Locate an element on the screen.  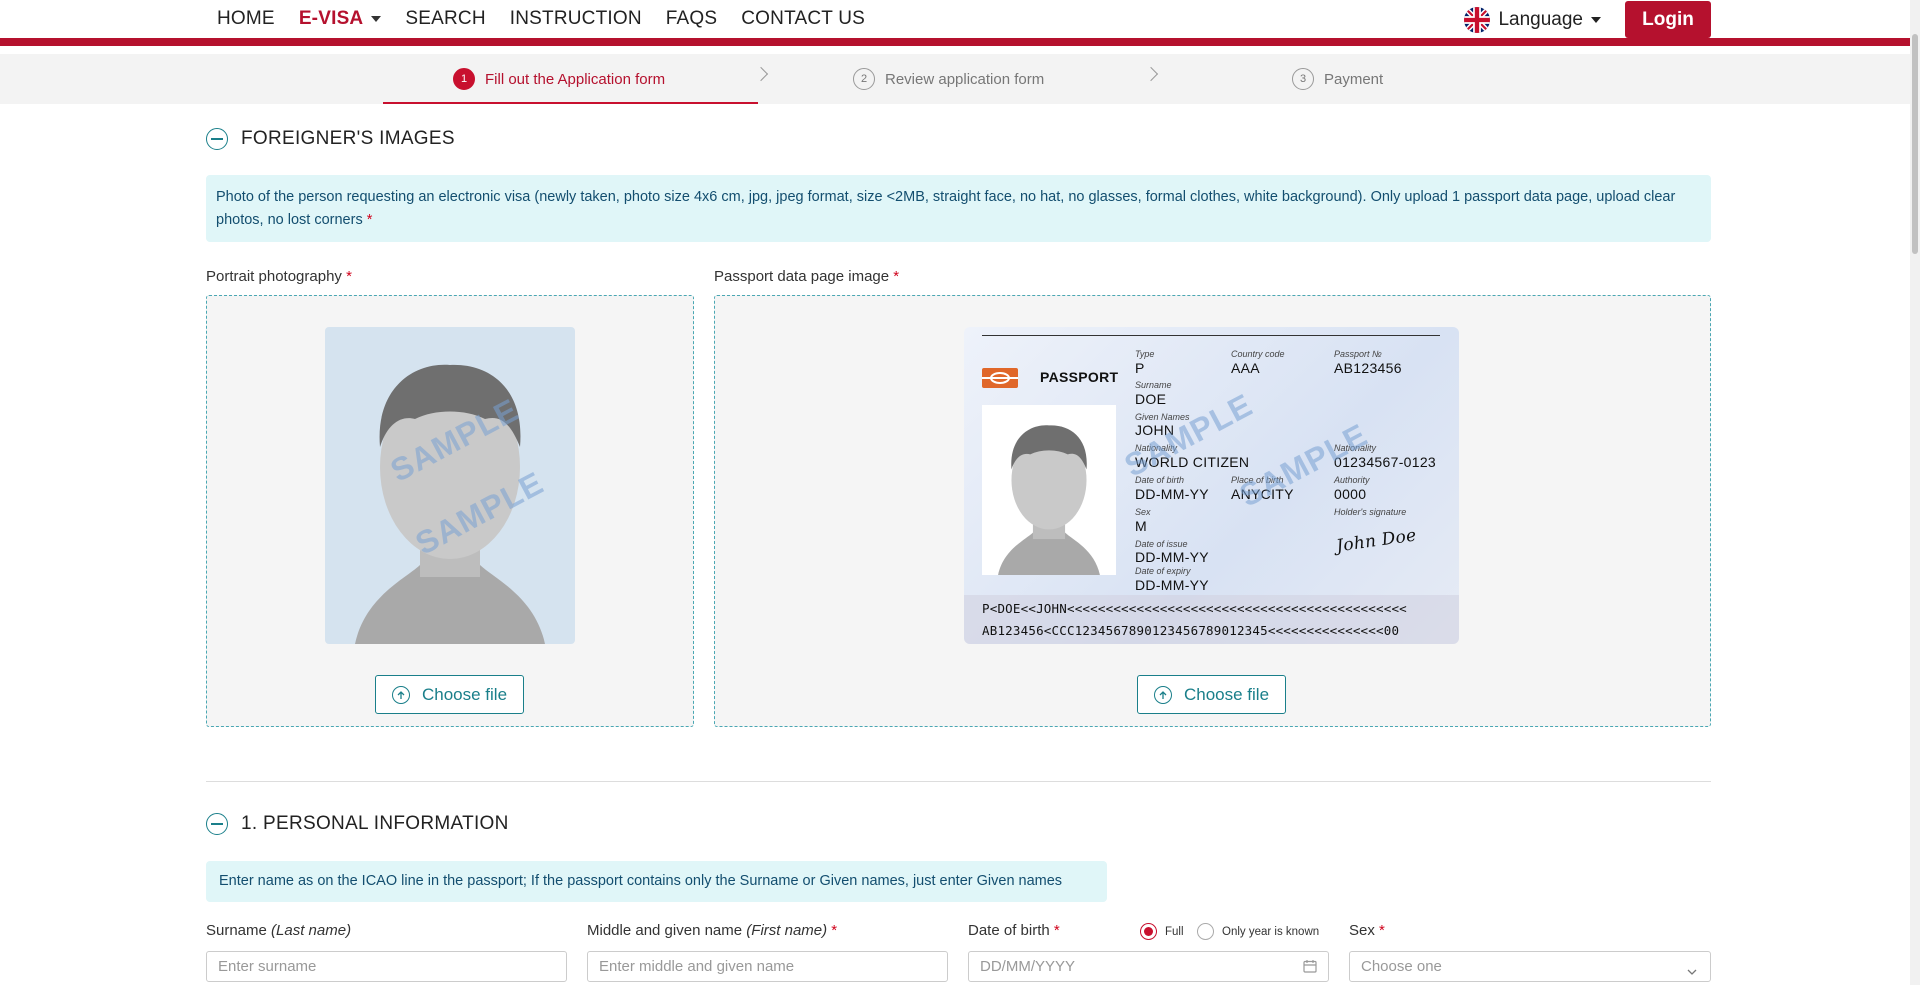
passport-header: PASSPORT is located at coordinates (1079, 377).